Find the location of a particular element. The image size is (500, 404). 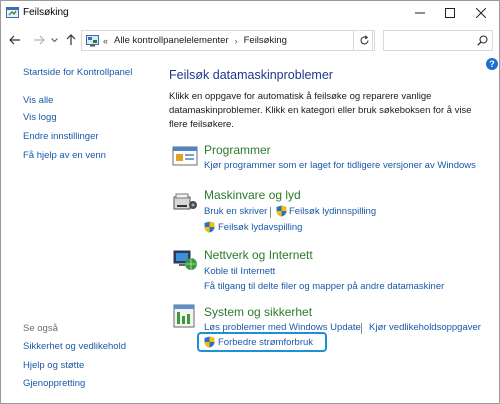

back-button is located at coordinates (15, 40).